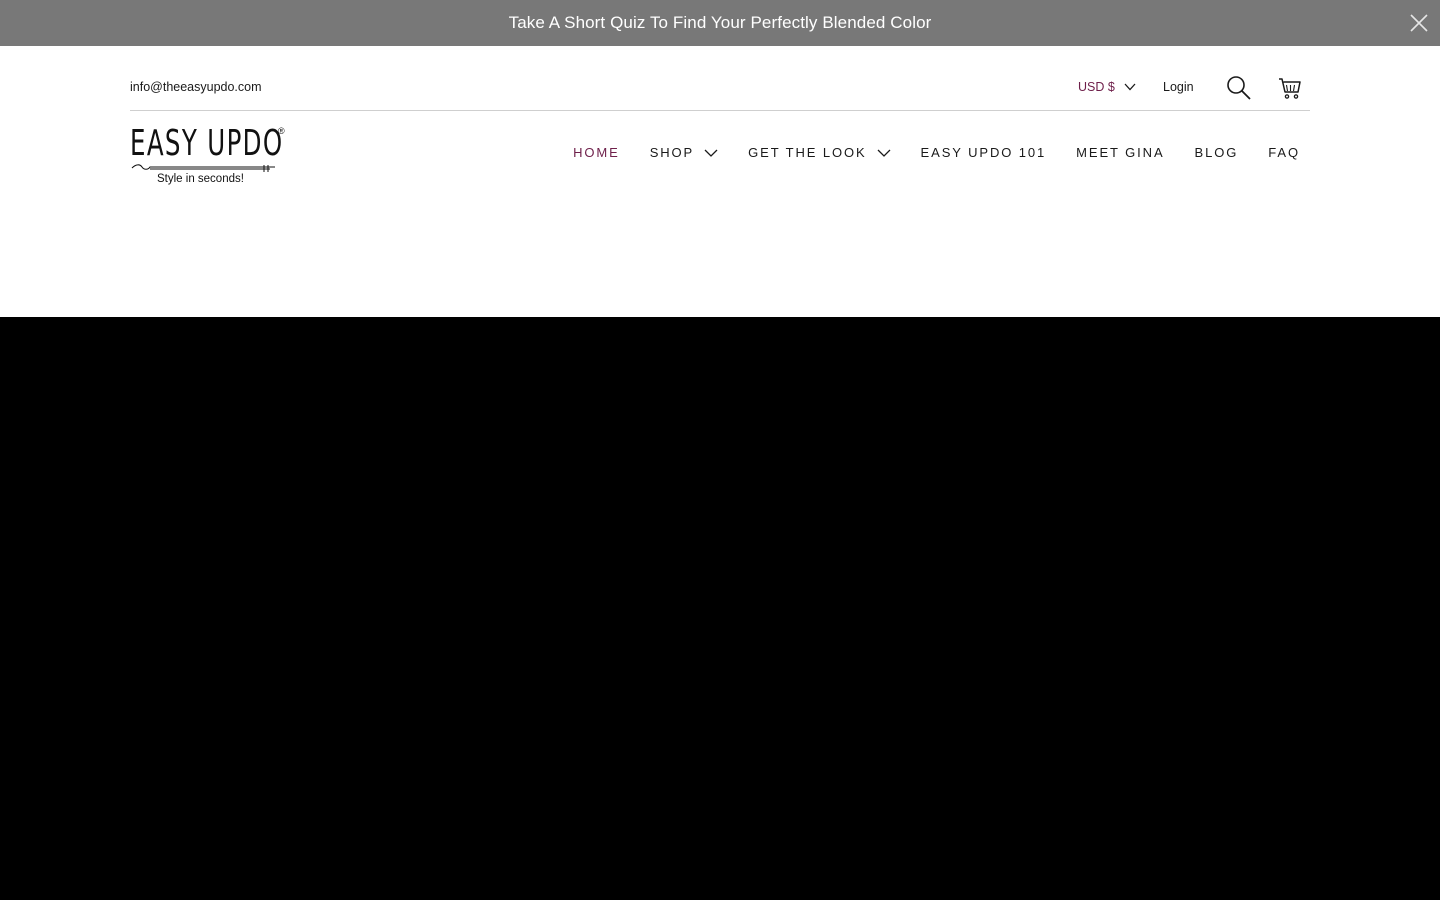 This screenshot has width=1440, height=900. I want to click on email-link: info@theeasyupdo.com, so click(196, 87).